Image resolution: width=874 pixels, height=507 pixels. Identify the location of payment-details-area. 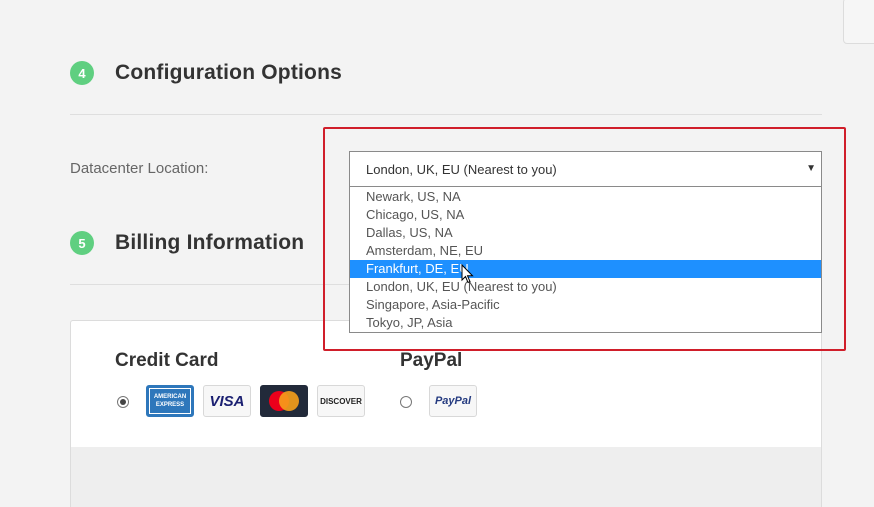
(446, 477).